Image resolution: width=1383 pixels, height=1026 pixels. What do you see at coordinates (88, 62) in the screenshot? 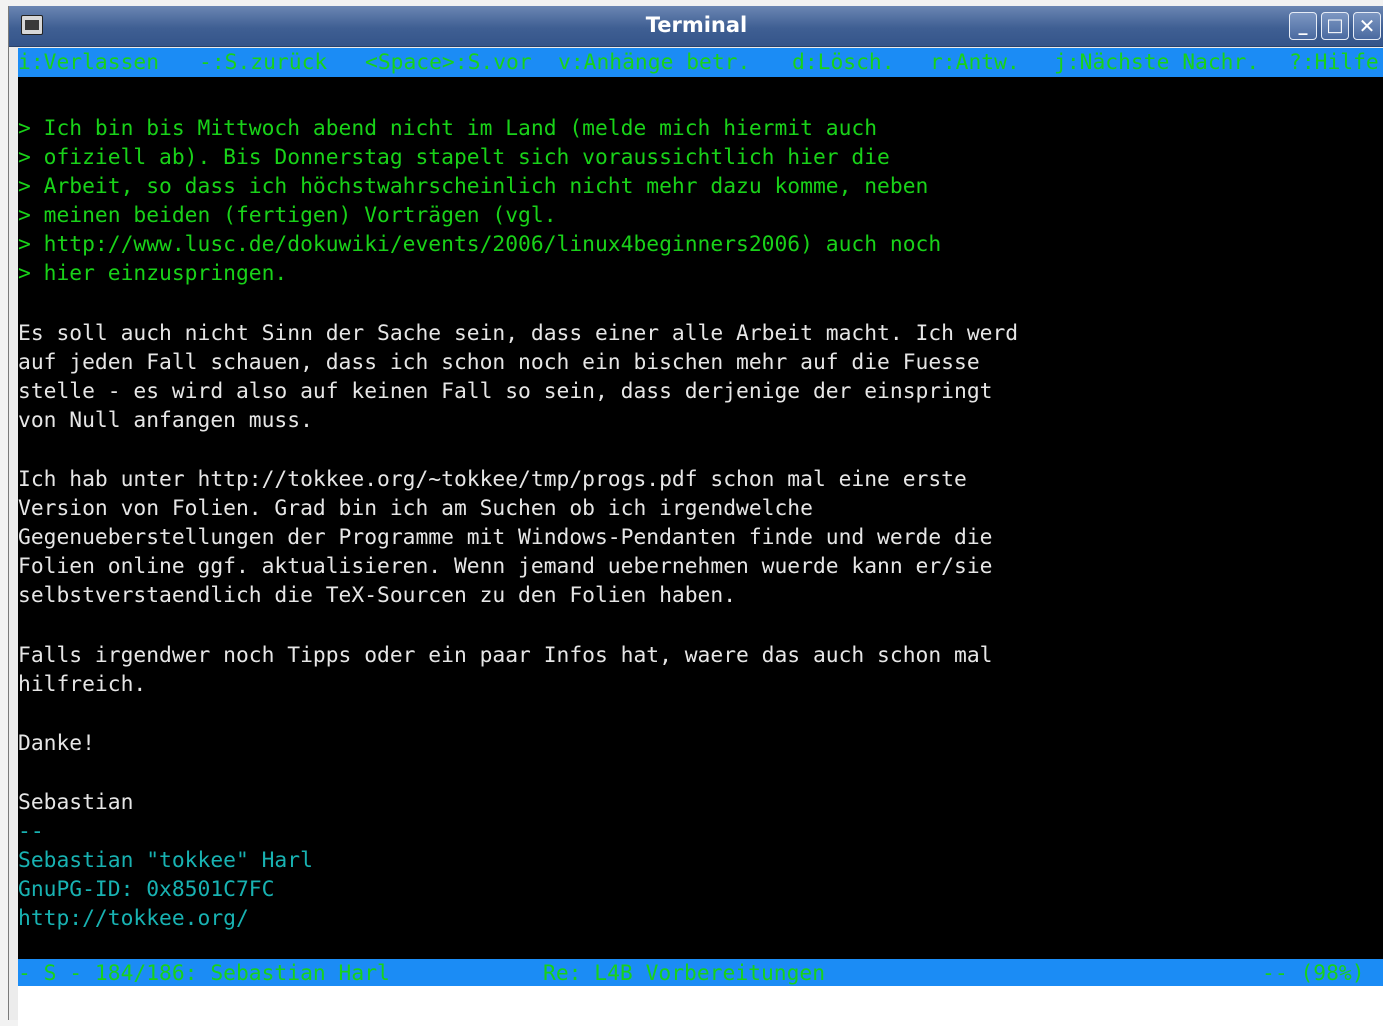
I see `help-item-quit: i:Verlassen` at bounding box center [88, 62].